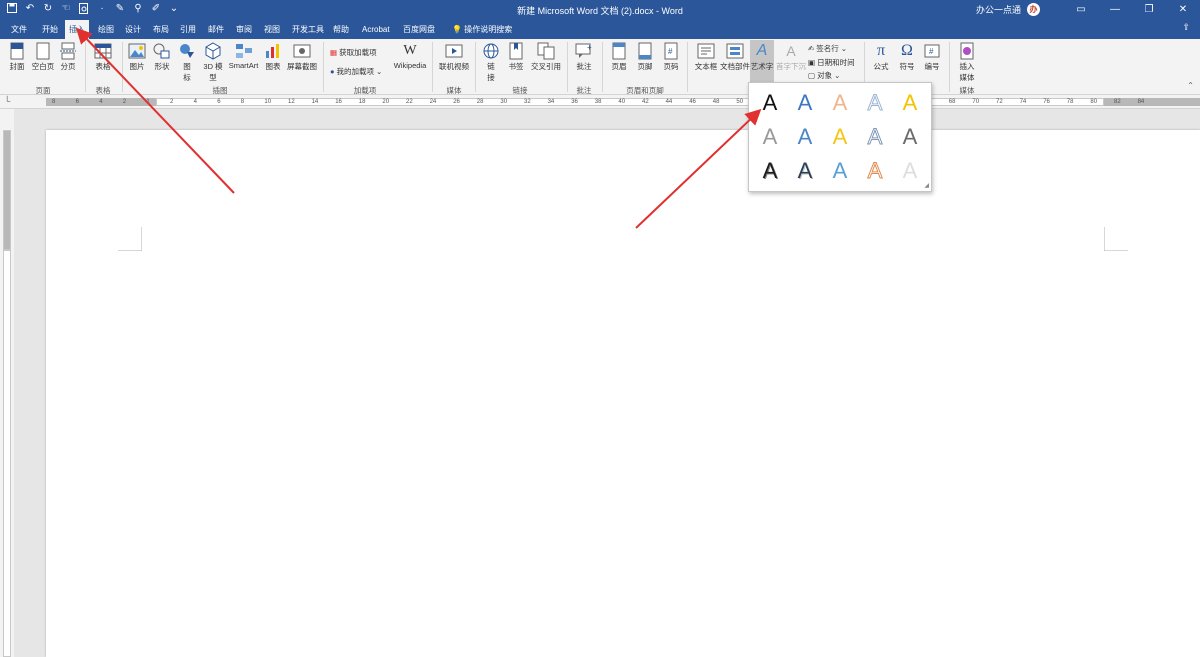 The image size is (1200, 657). Describe the element at coordinates (574, 102) in the screenshot. I see `ruler-tick-label: 36` at that location.